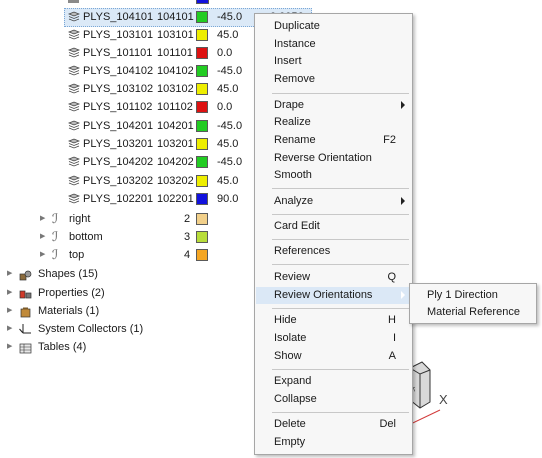 This screenshot has width=542, height=458. I want to click on menu-item-collapse: Collapse, so click(325, 399).